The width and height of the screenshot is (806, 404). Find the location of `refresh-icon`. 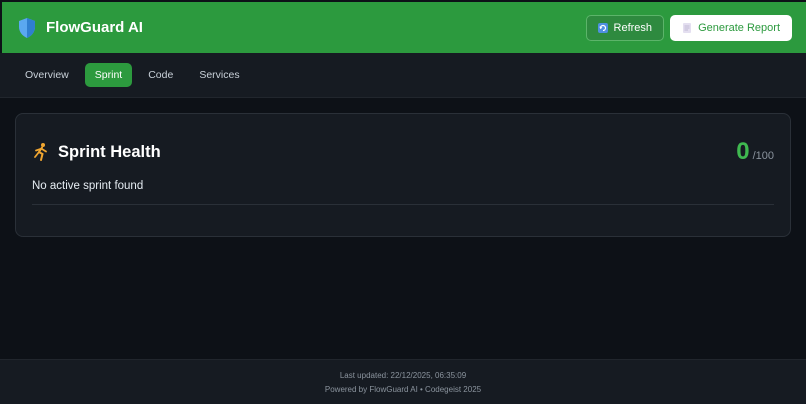

refresh-icon is located at coordinates (602, 27).